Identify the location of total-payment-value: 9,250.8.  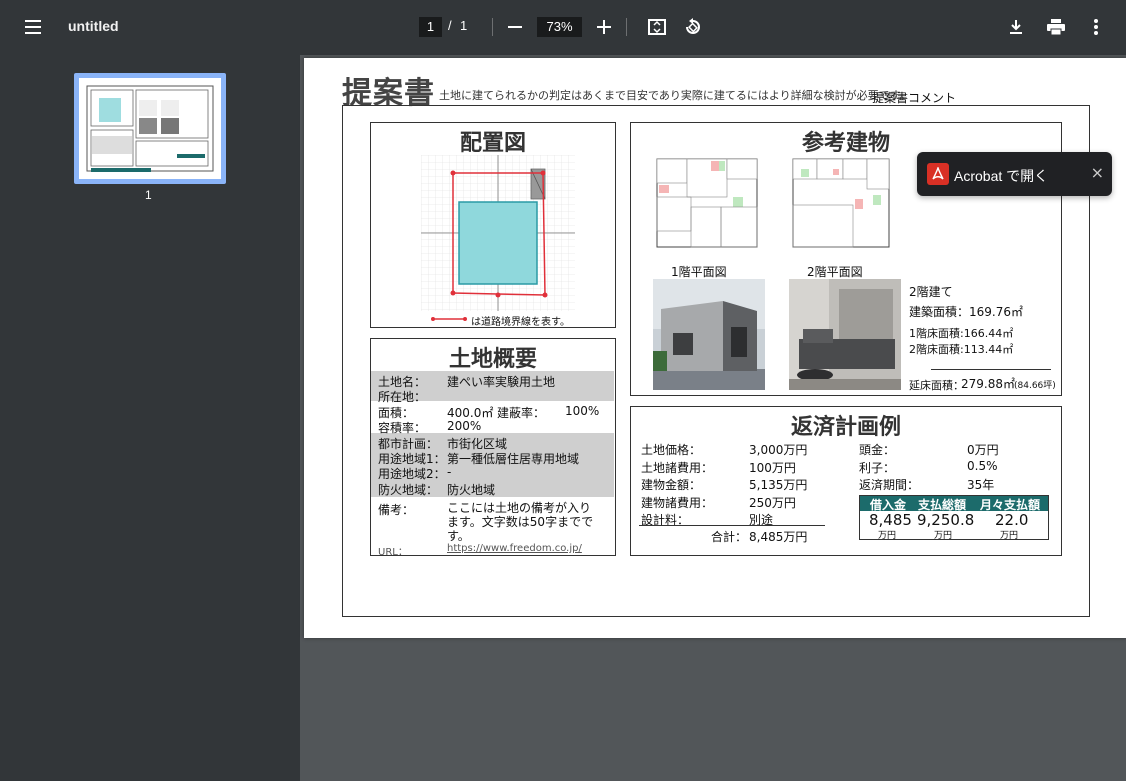
(946, 520).